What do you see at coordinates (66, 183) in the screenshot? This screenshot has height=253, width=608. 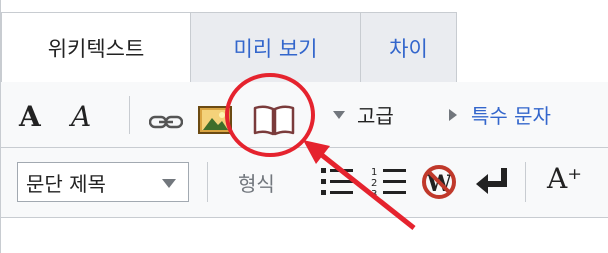 I see `heading-select-value: 문단 제목` at bounding box center [66, 183].